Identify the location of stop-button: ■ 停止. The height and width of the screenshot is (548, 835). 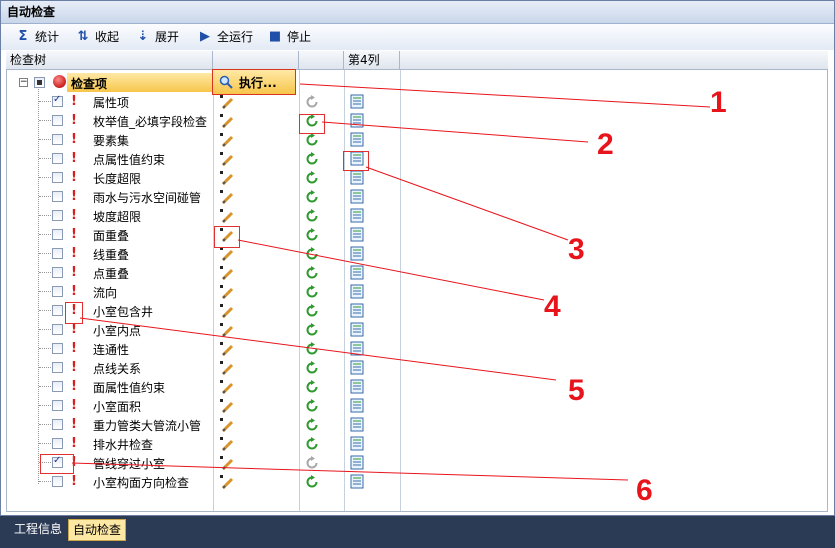
(289, 37).